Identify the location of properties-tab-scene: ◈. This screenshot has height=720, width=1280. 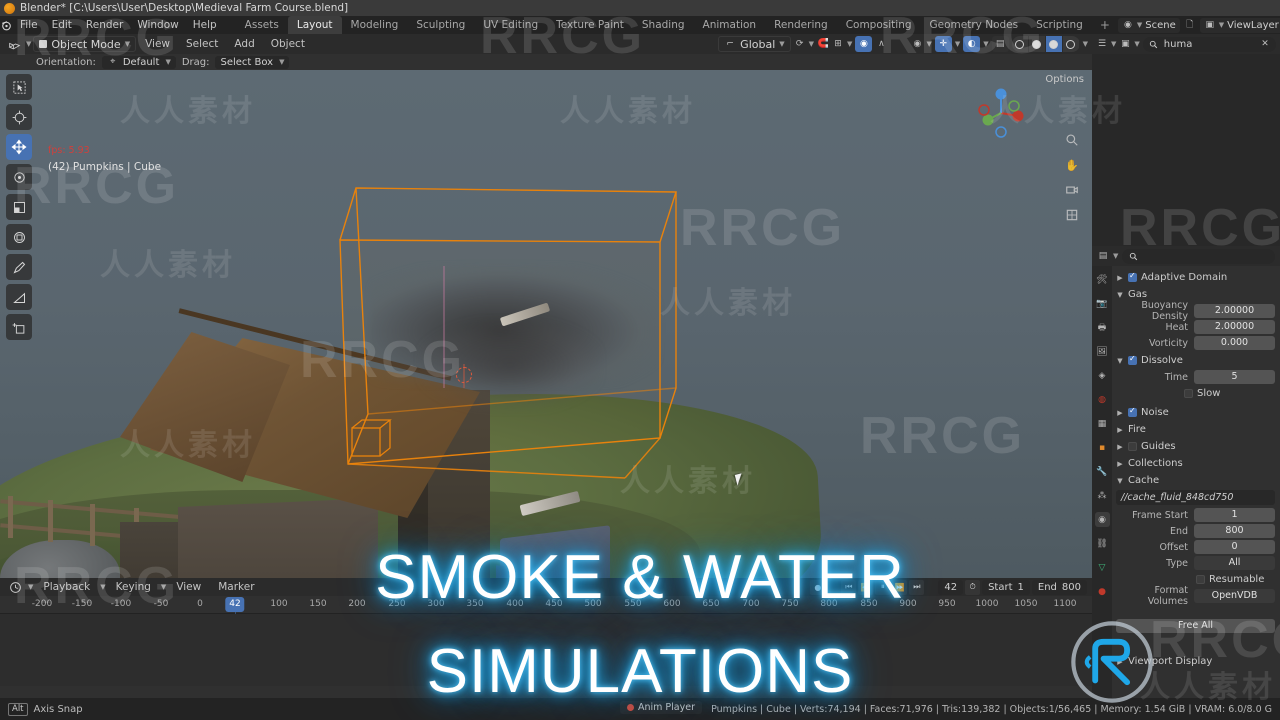
(1102, 375).